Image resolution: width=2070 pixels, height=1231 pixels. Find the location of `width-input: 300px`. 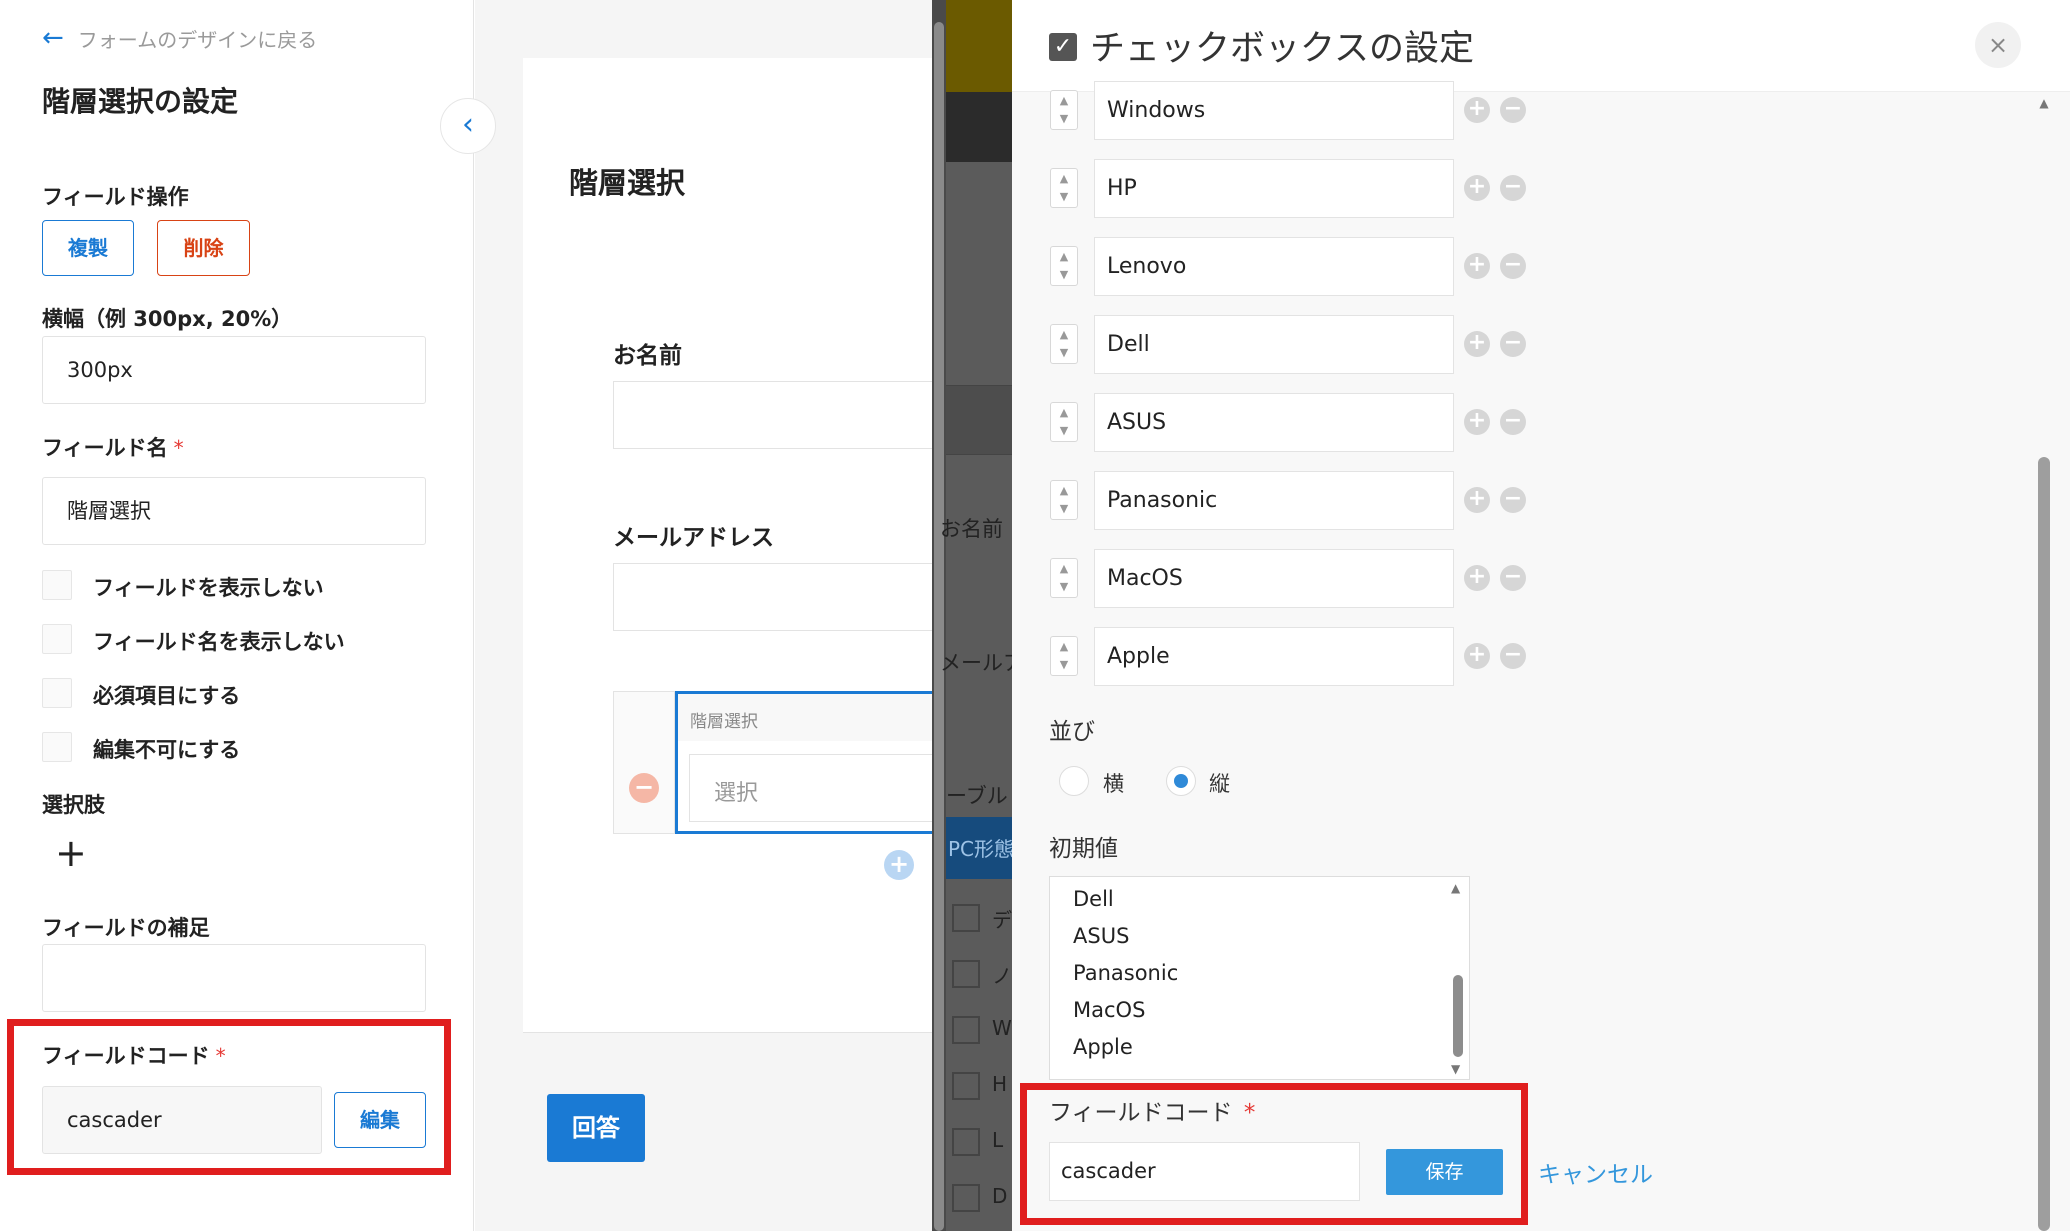

width-input: 300px is located at coordinates (234, 370).